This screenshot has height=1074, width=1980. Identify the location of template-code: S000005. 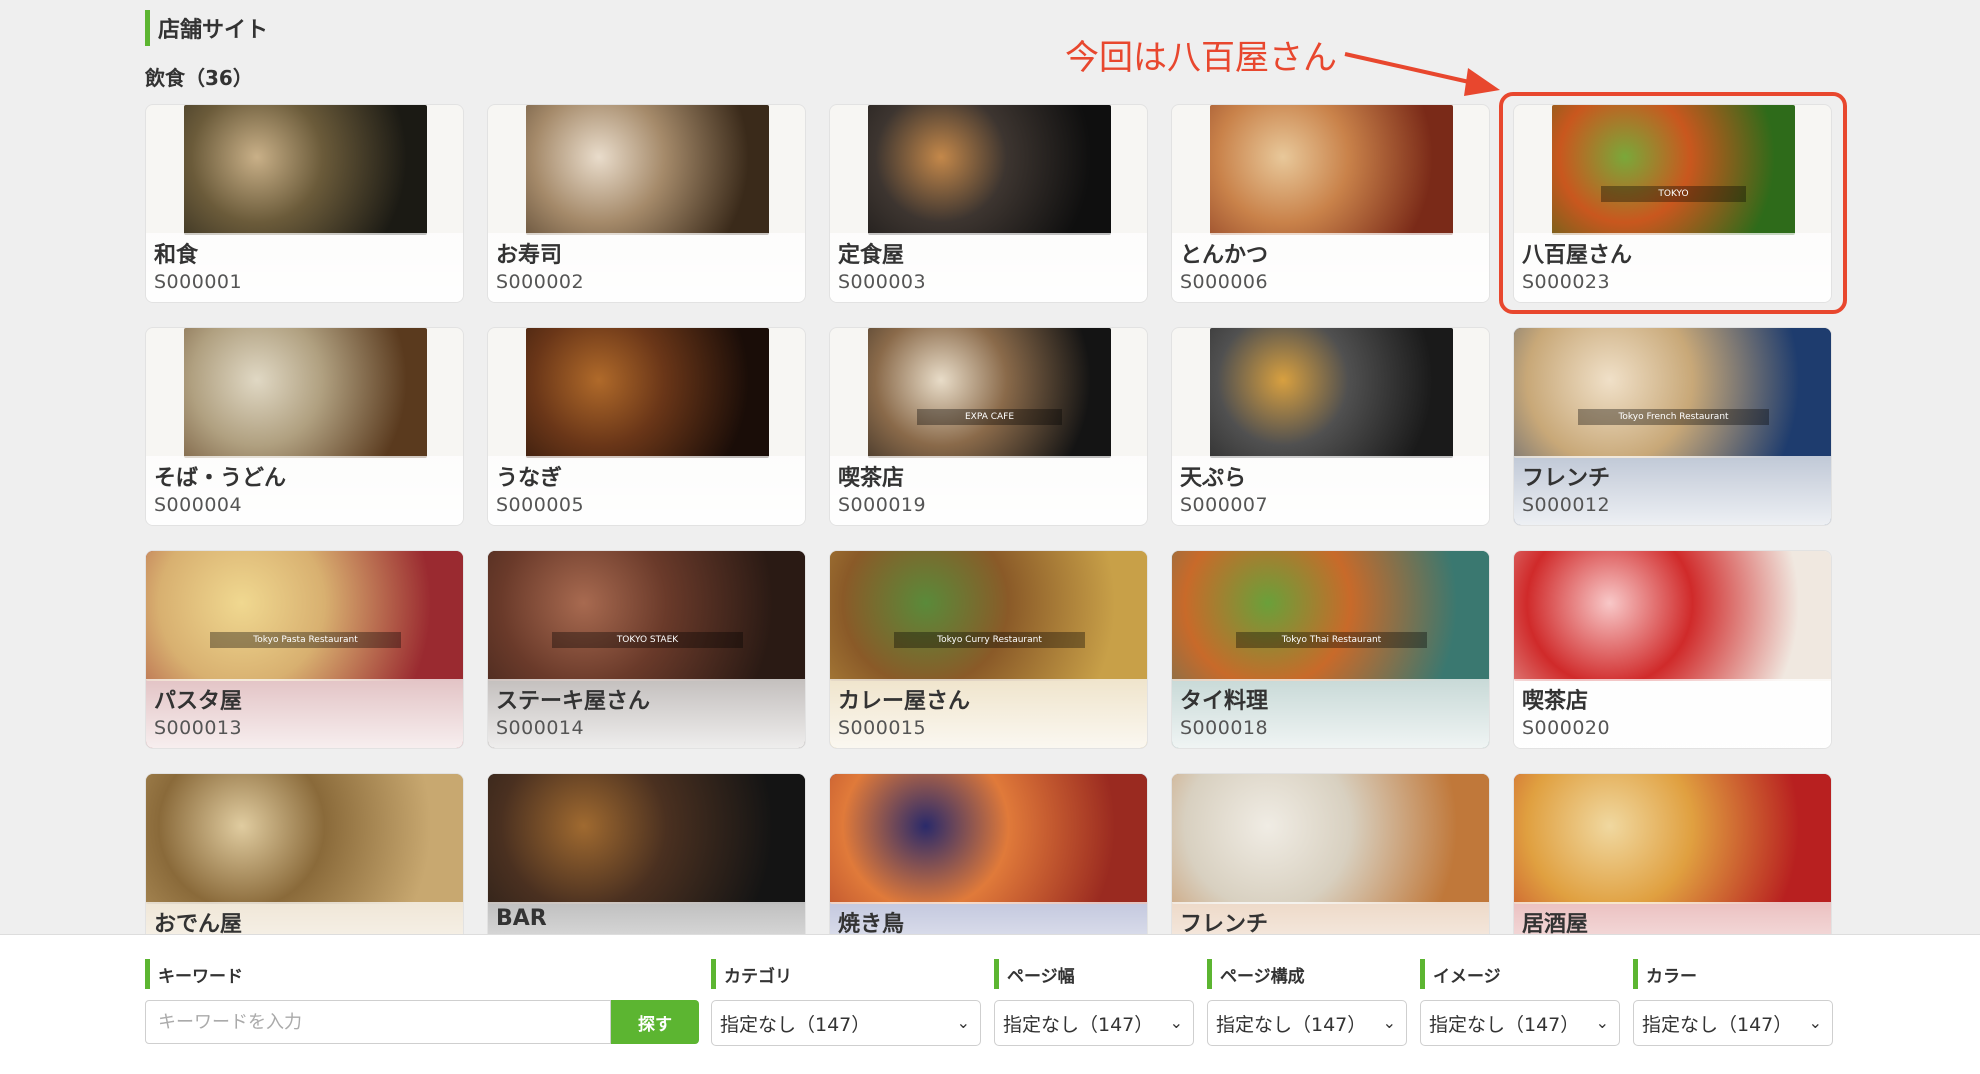
(540, 505).